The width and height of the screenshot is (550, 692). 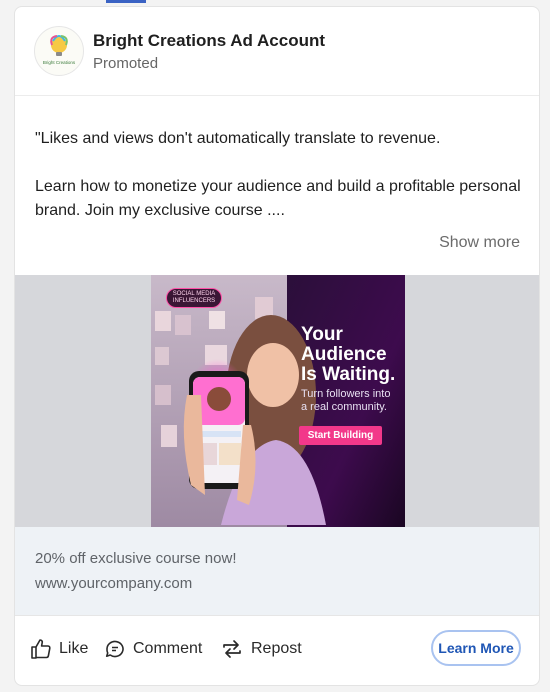 I want to click on repost-label: Repost, so click(x=276, y=648).